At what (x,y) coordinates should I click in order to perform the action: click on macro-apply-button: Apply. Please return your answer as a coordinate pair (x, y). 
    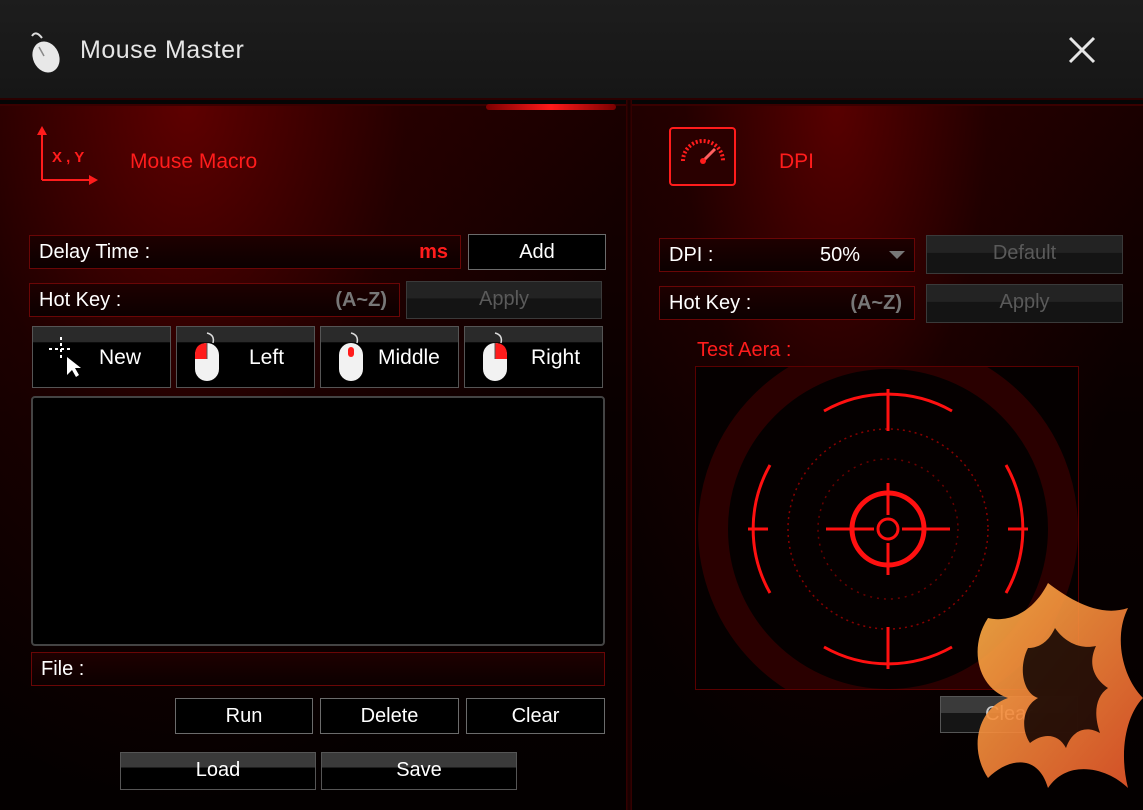
    Looking at the image, I should click on (504, 300).